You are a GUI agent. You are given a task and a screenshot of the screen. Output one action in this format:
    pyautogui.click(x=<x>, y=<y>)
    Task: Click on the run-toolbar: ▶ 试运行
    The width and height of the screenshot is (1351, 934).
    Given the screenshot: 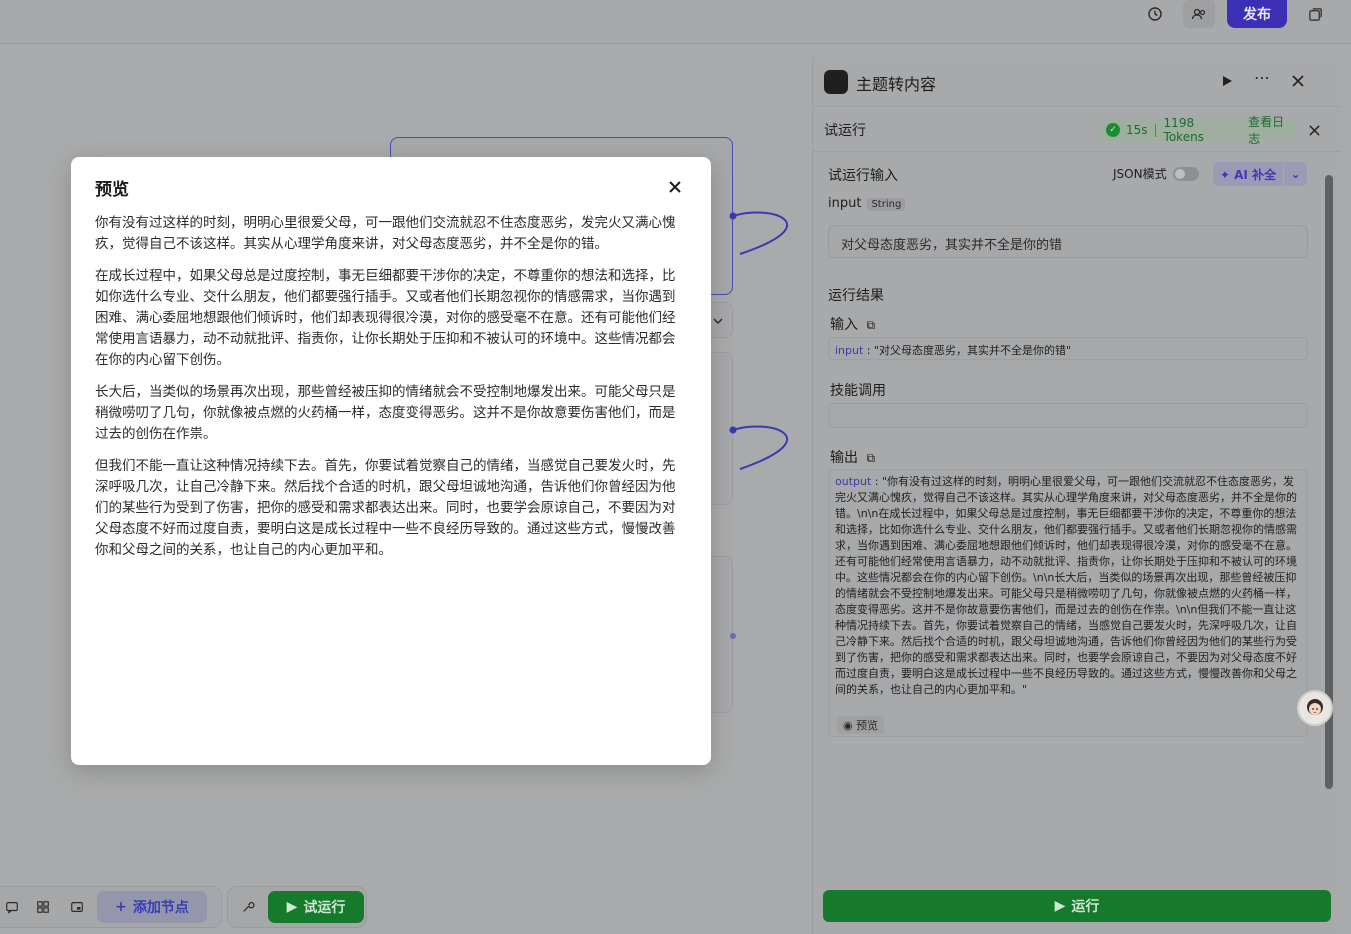 What is the action you would take?
    pyautogui.click(x=297, y=907)
    